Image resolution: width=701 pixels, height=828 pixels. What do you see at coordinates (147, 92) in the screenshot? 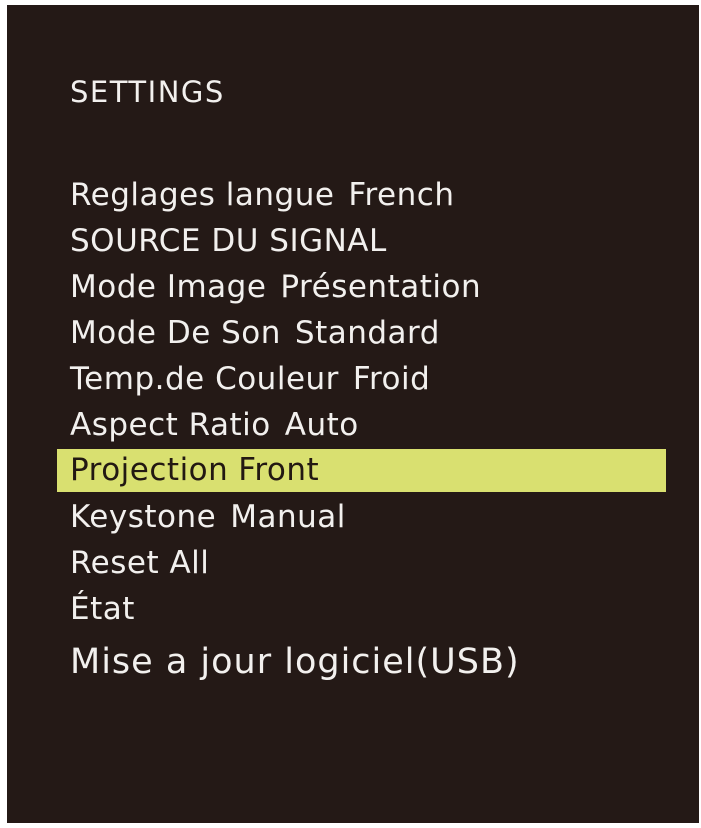
I see `settings-title: SETTINGS` at bounding box center [147, 92].